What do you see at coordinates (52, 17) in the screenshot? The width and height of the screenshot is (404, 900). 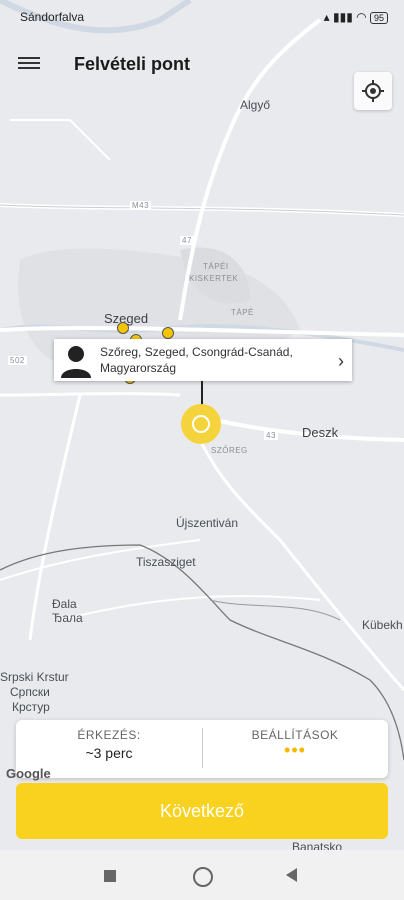 I see `status-left-text: Sándorfalva` at bounding box center [52, 17].